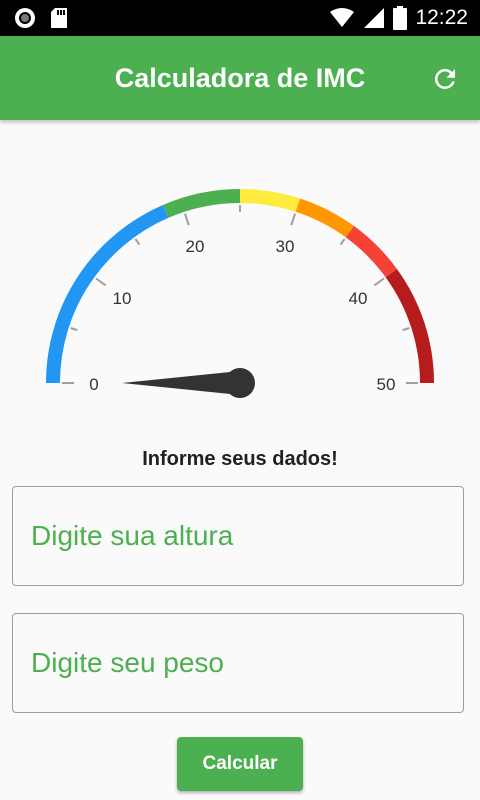  I want to click on height-input, so click(238, 536).